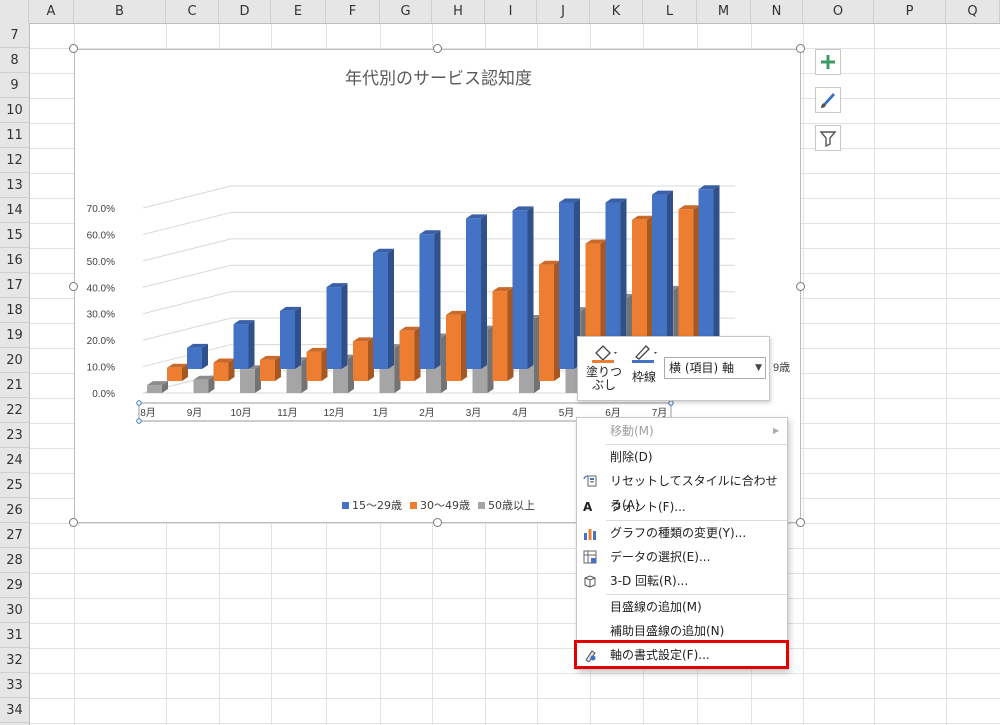 The height and width of the screenshot is (725, 1000). I want to click on column-header-k: K, so click(616, 11).